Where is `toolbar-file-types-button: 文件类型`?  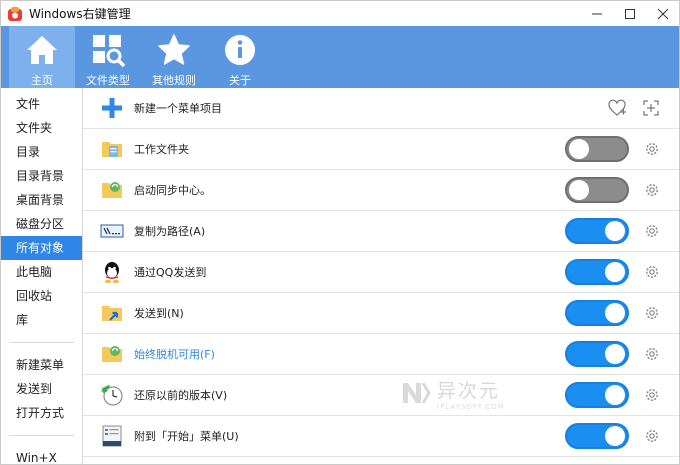
toolbar-file-types-button: 文件类型 is located at coordinates (108, 57).